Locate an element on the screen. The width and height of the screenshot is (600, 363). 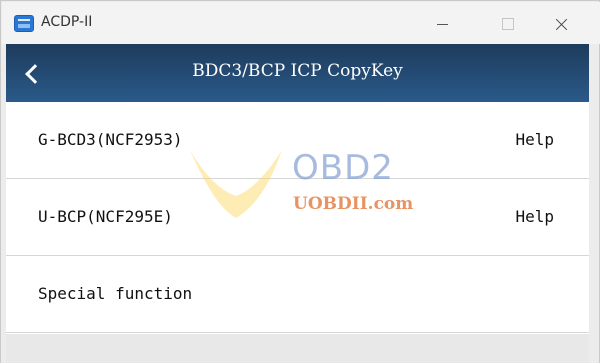
watermark-site: UOBDII.com is located at coordinates (353, 204).